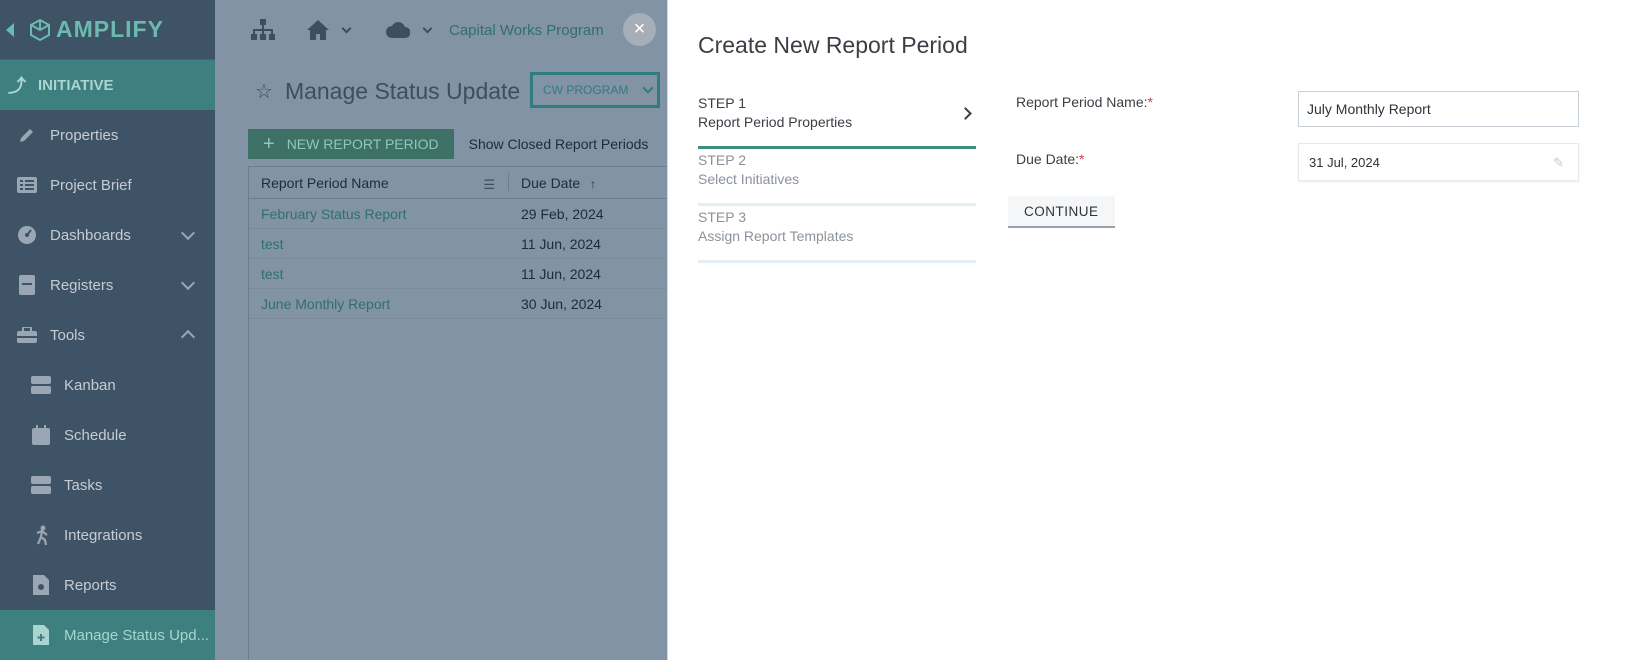  Describe the element at coordinates (561, 303) in the screenshot. I see `due-date-cell: 30 Jun, 2024` at that location.